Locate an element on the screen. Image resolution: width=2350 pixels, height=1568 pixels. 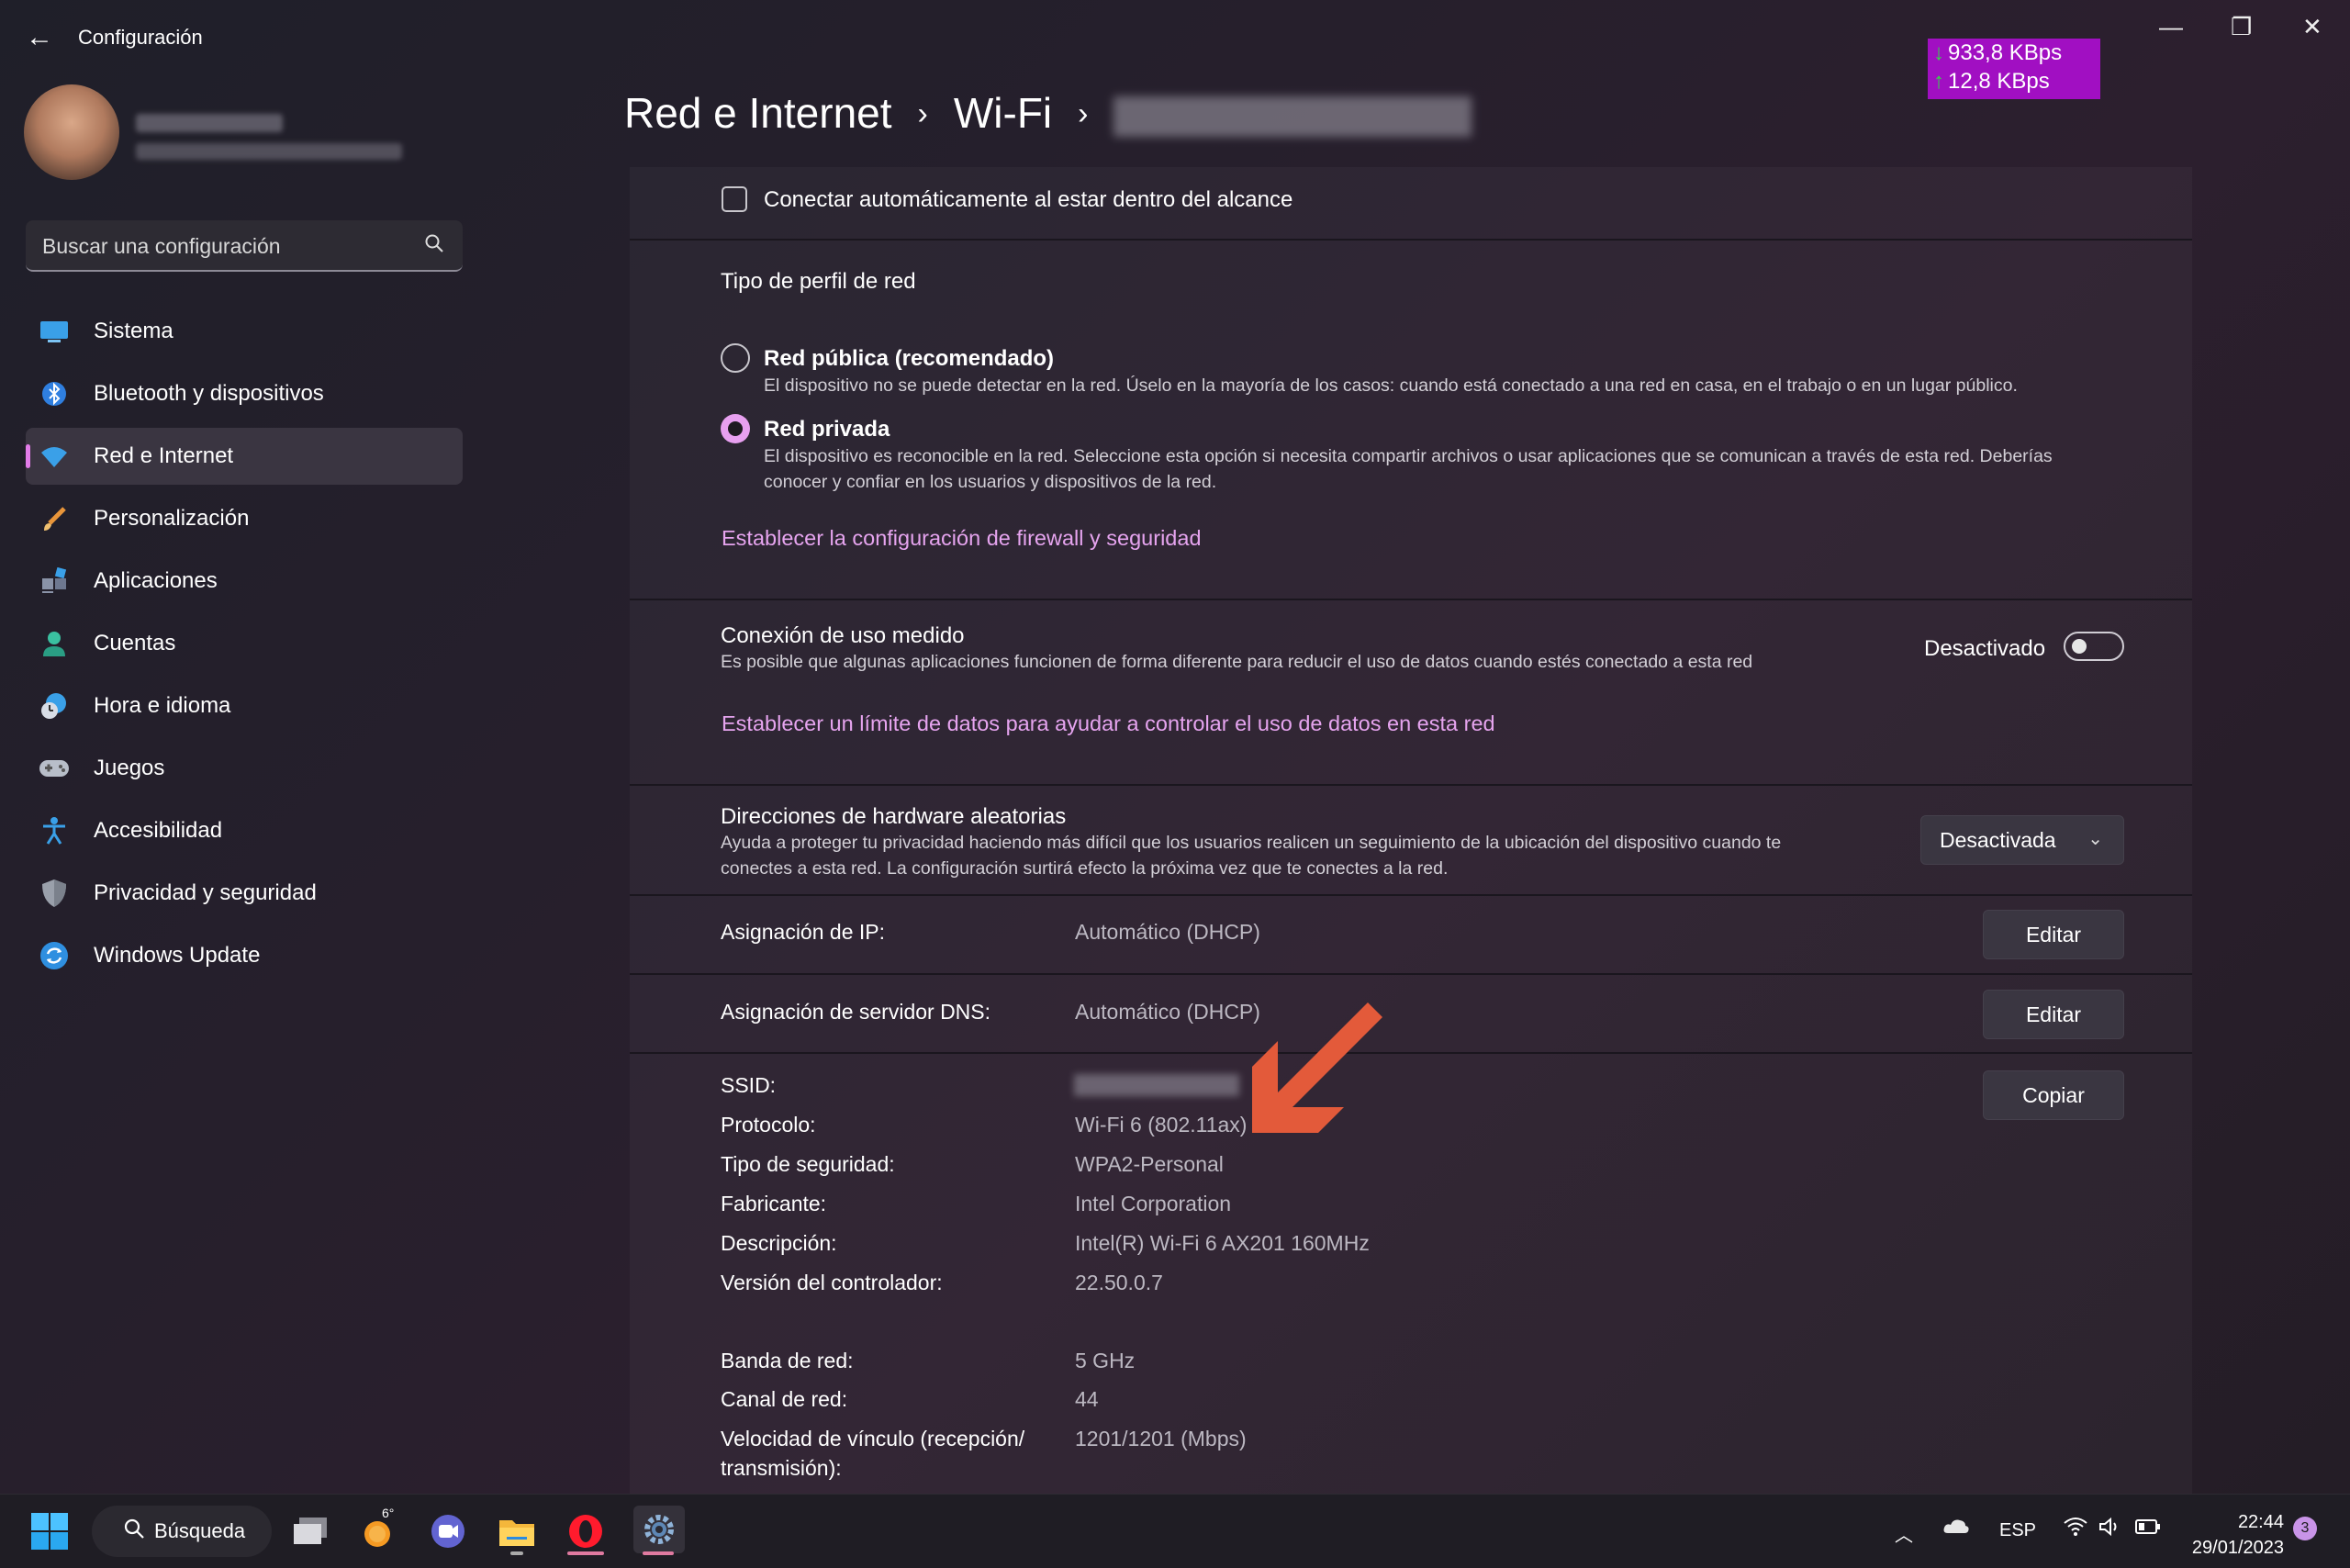
sidebar-item-cuentas: Cuentas is located at coordinates (244, 643).